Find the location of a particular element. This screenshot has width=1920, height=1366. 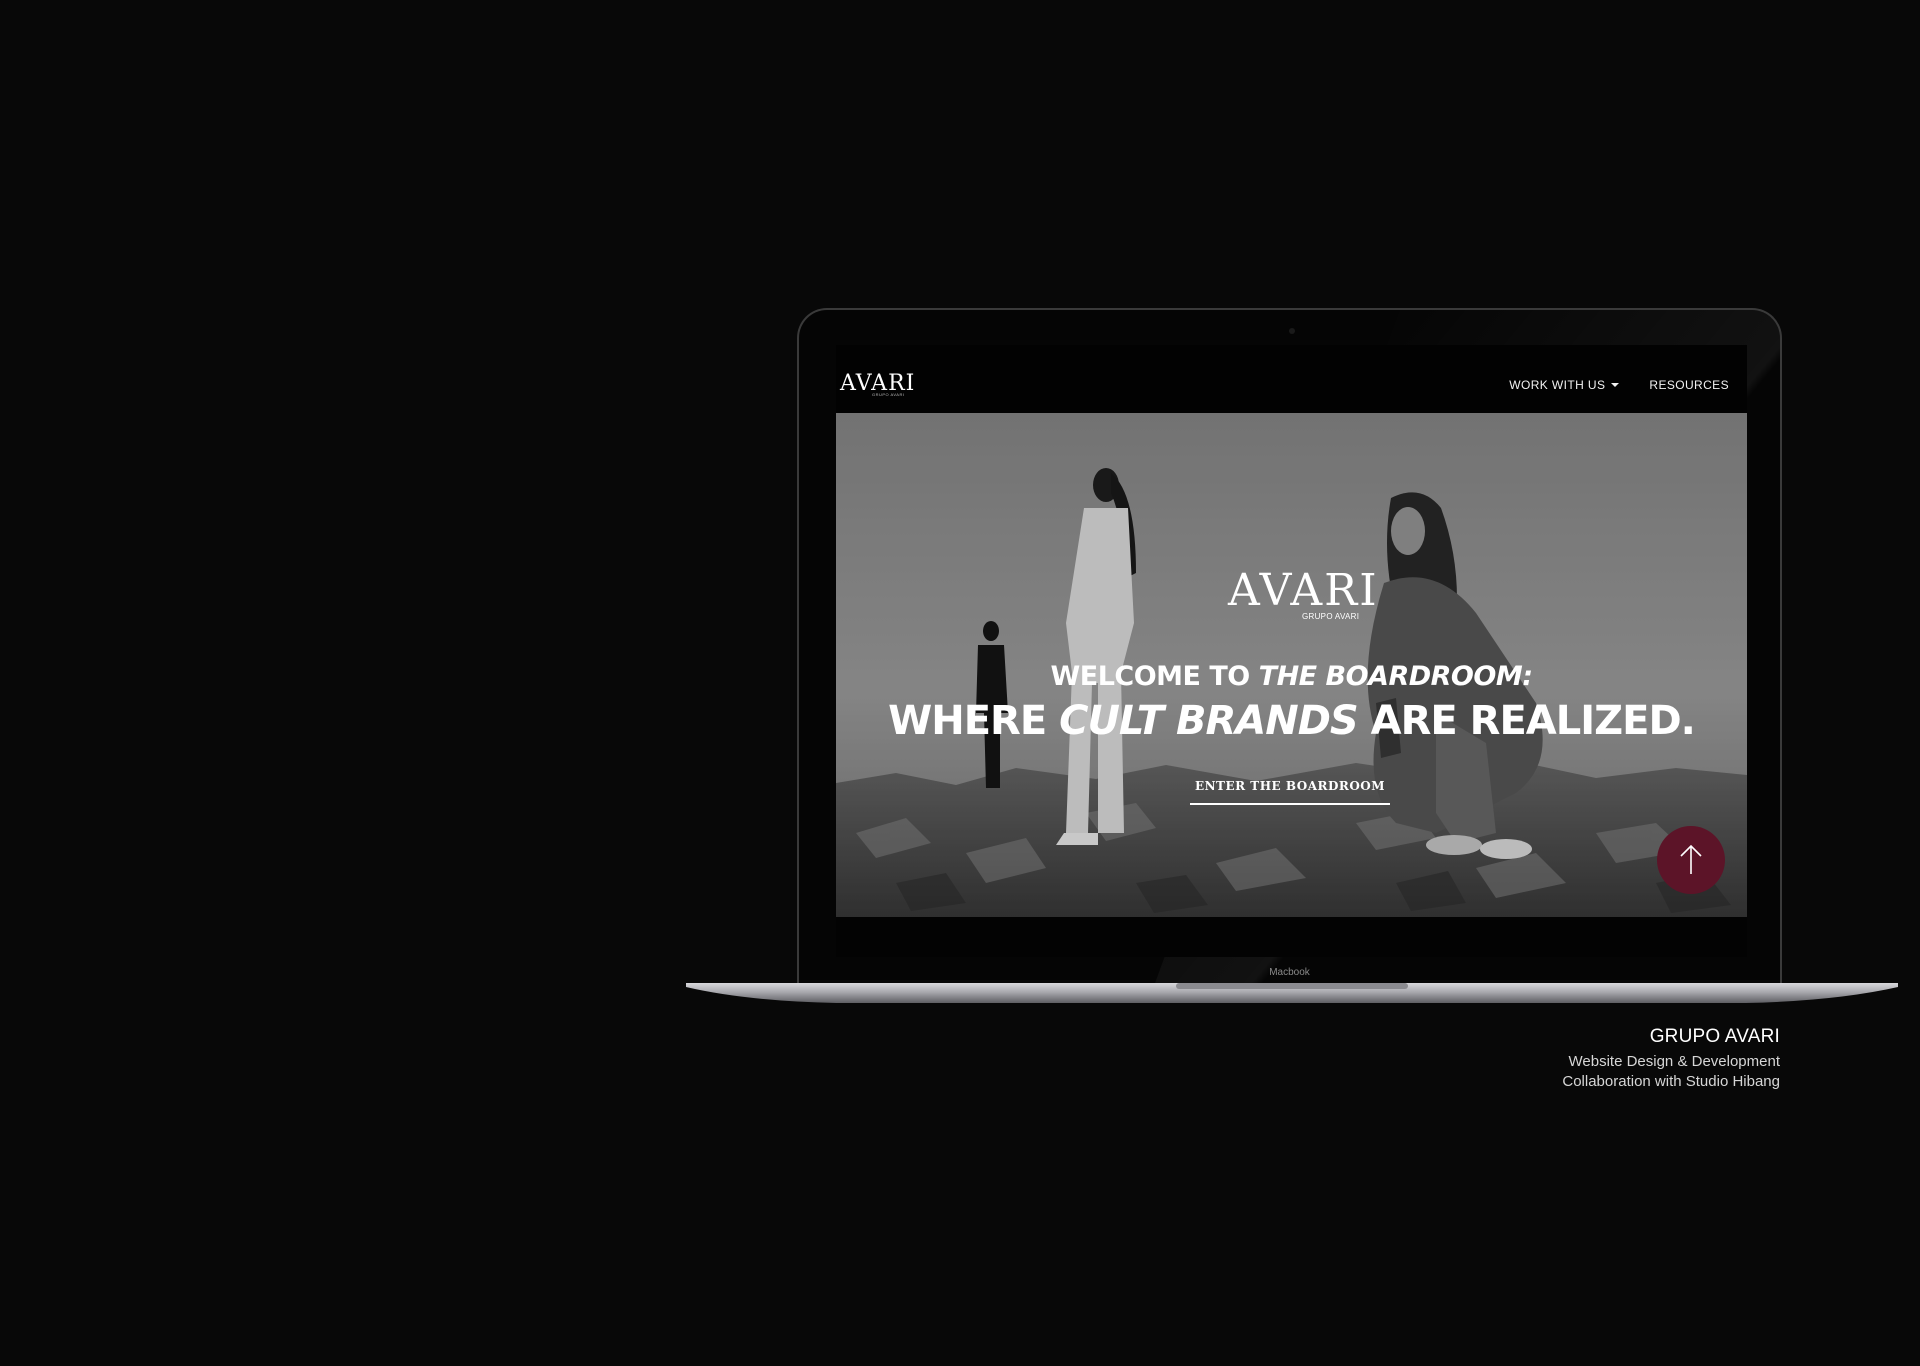

hero-line1-italic: THE BOARDROOM: is located at coordinates (1395, 676).